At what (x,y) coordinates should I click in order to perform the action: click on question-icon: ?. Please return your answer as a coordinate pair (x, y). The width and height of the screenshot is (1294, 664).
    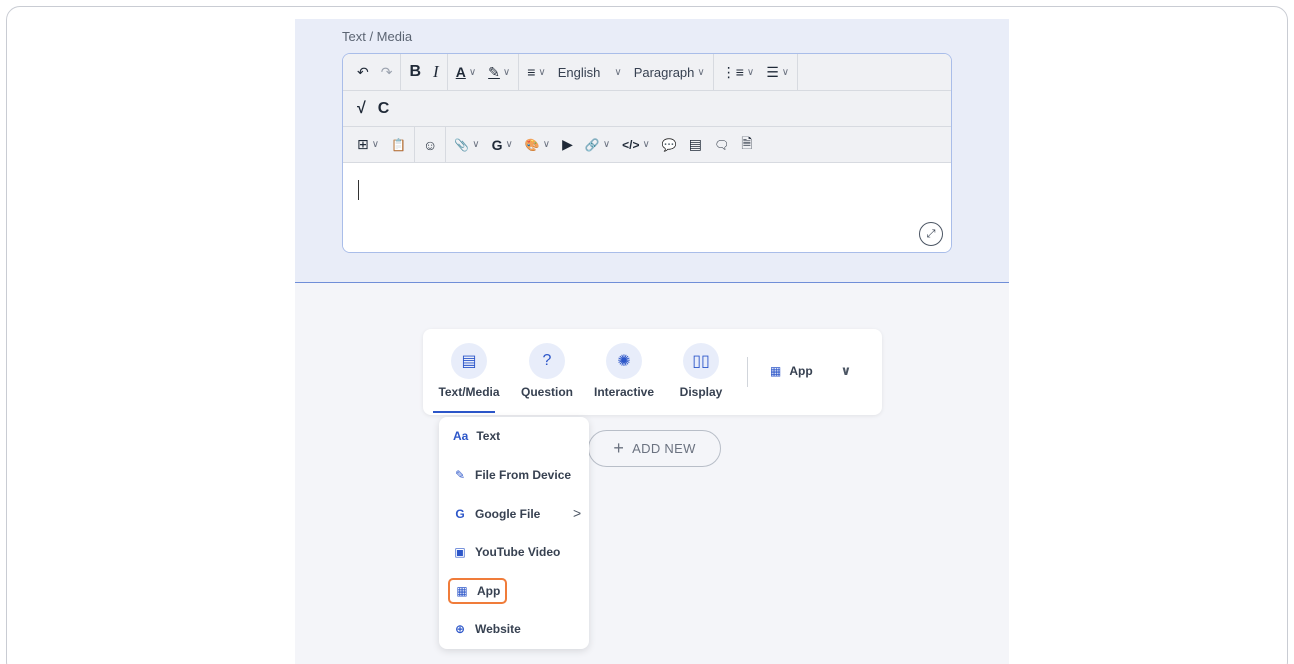
    Looking at the image, I should click on (547, 361).